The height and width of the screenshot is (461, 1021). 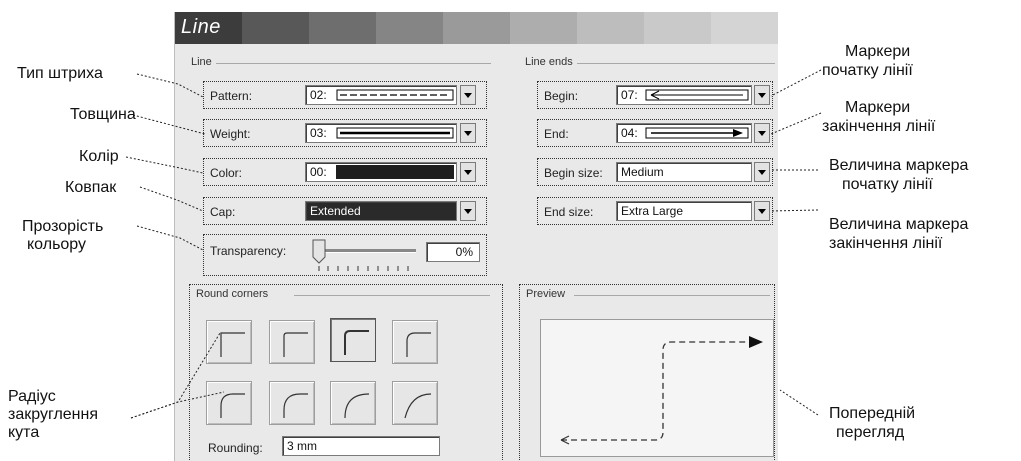 I want to click on annotation-transparency-line1: Прозорість, so click(x=63, y=226).